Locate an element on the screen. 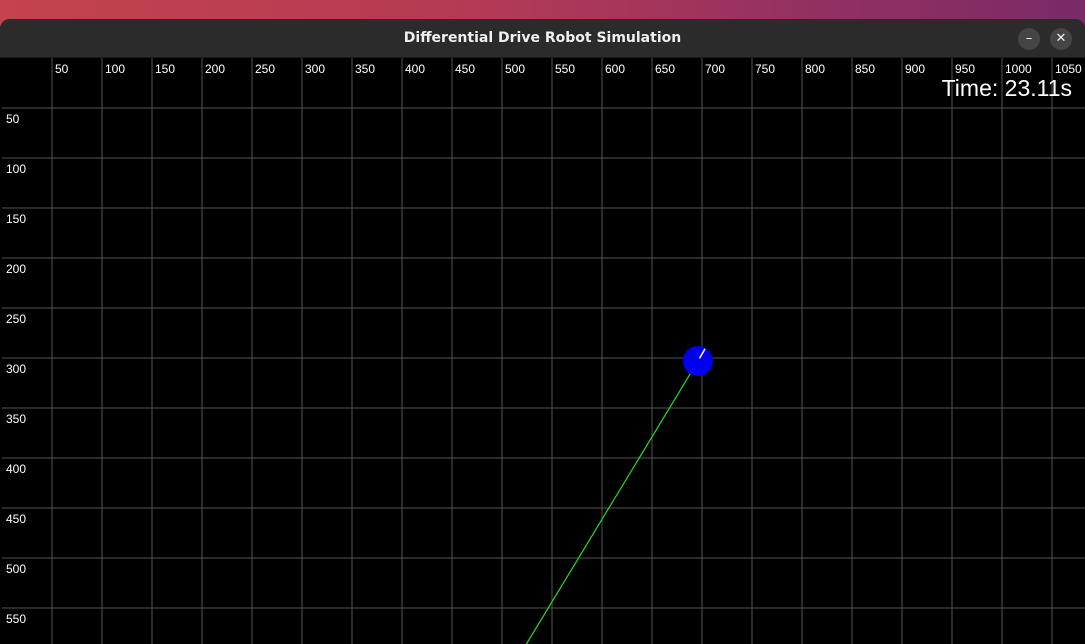  x-tick-label: 500 is located at coordinates (515, 69).